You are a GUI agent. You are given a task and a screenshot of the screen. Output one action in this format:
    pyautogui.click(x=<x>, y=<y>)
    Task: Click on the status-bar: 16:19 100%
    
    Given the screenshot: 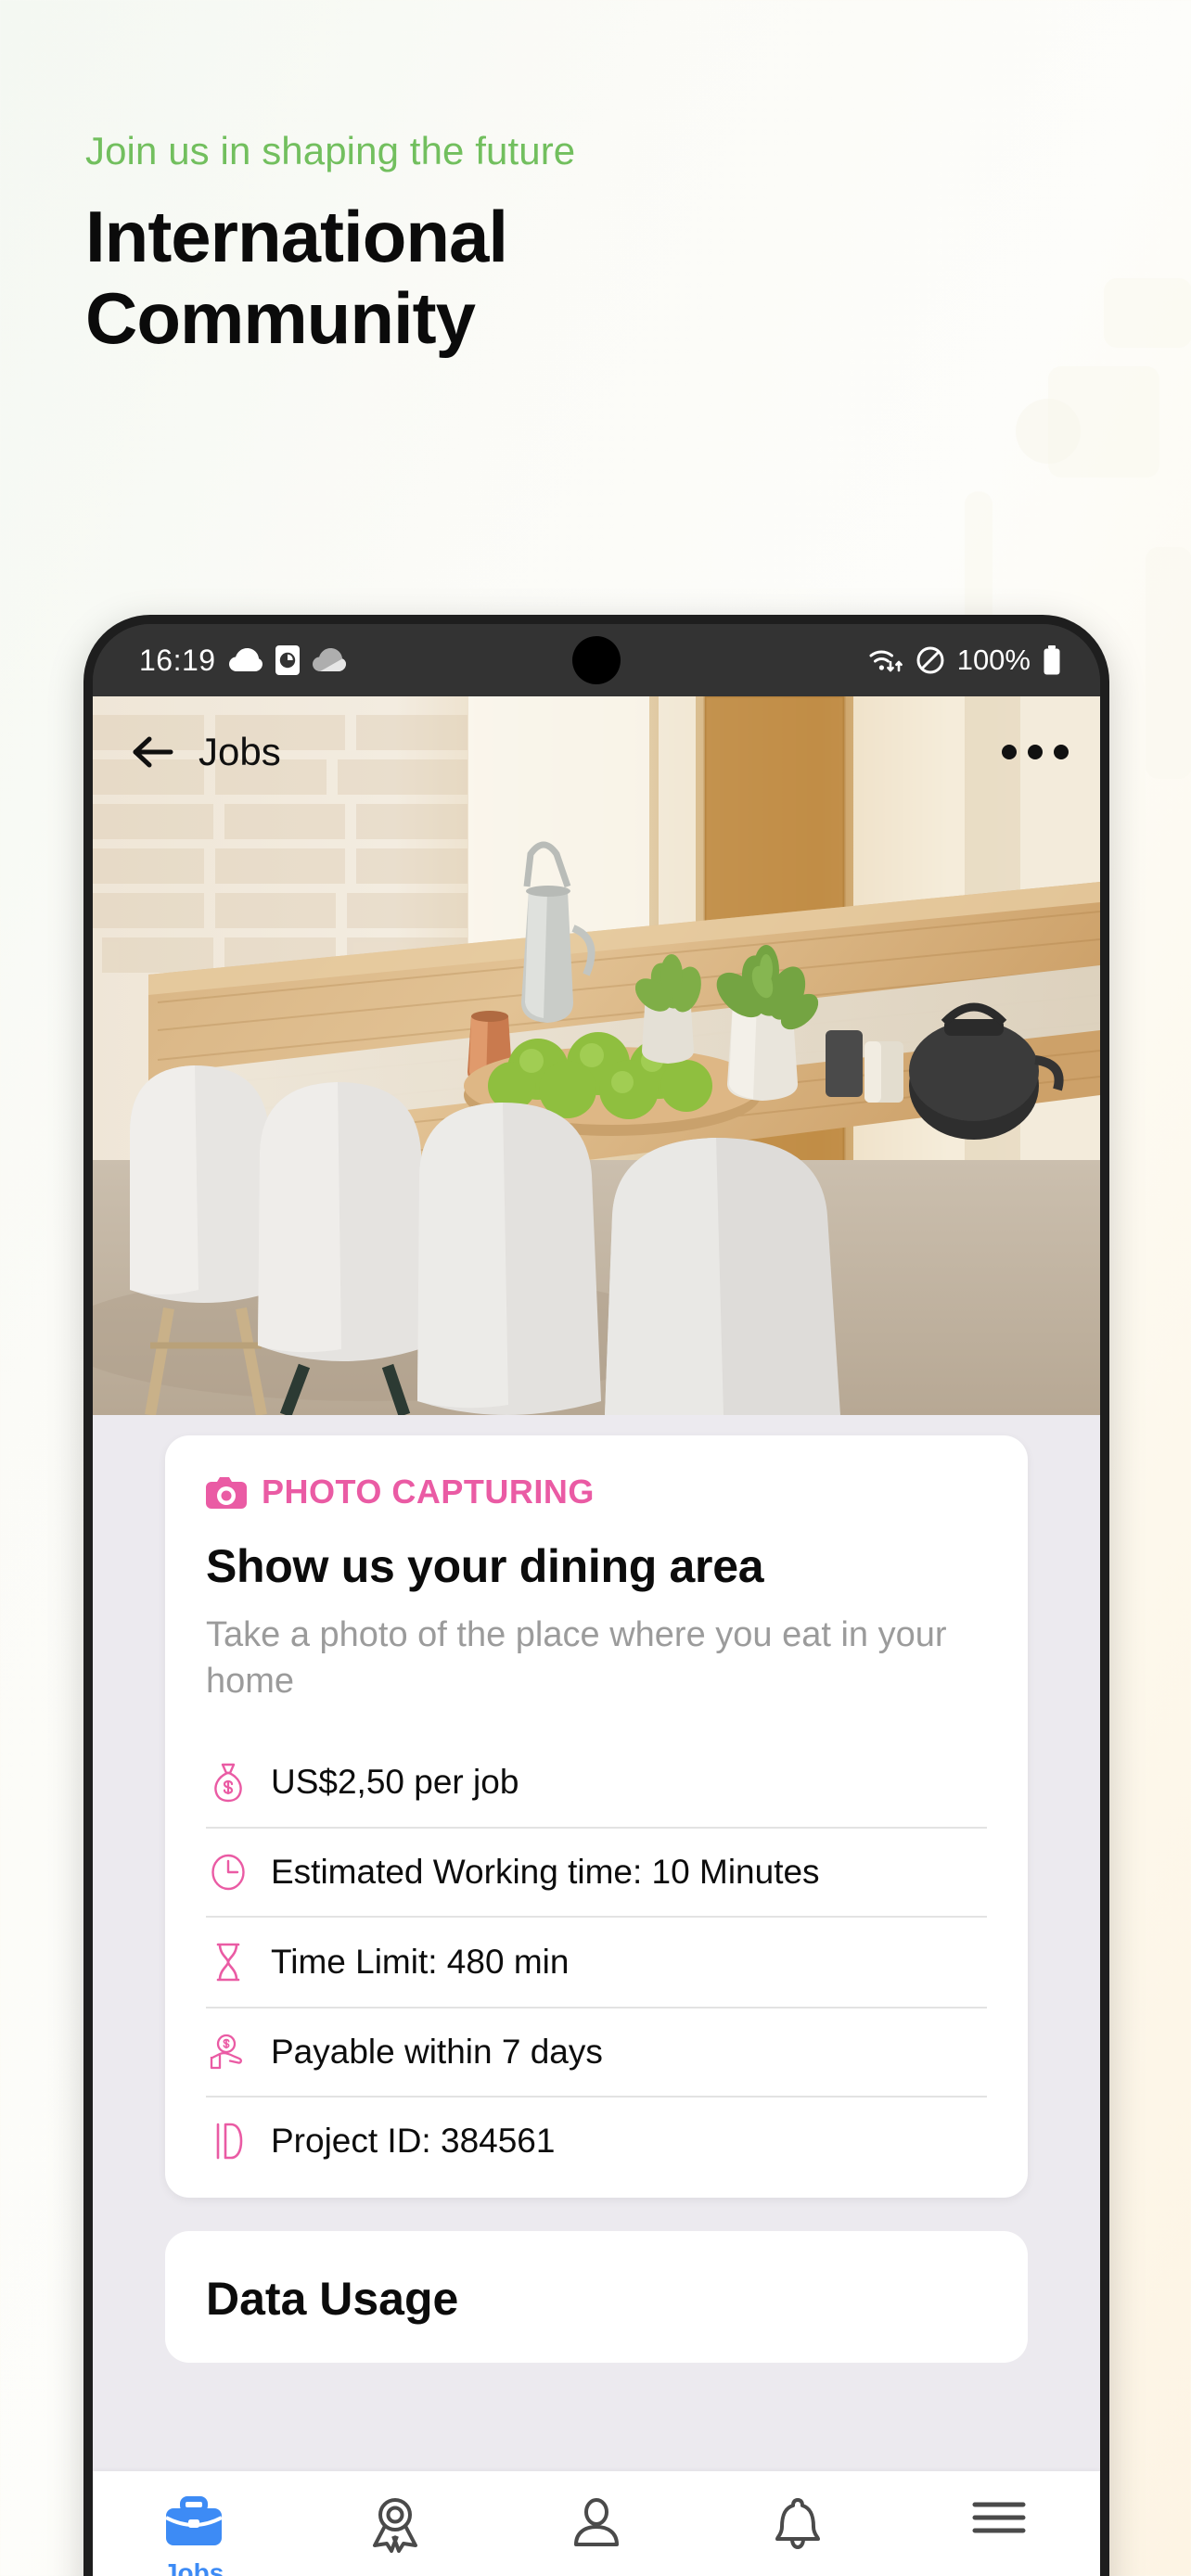 What is the action you would take?
    pyautogui.click(x=597, y=660)
    